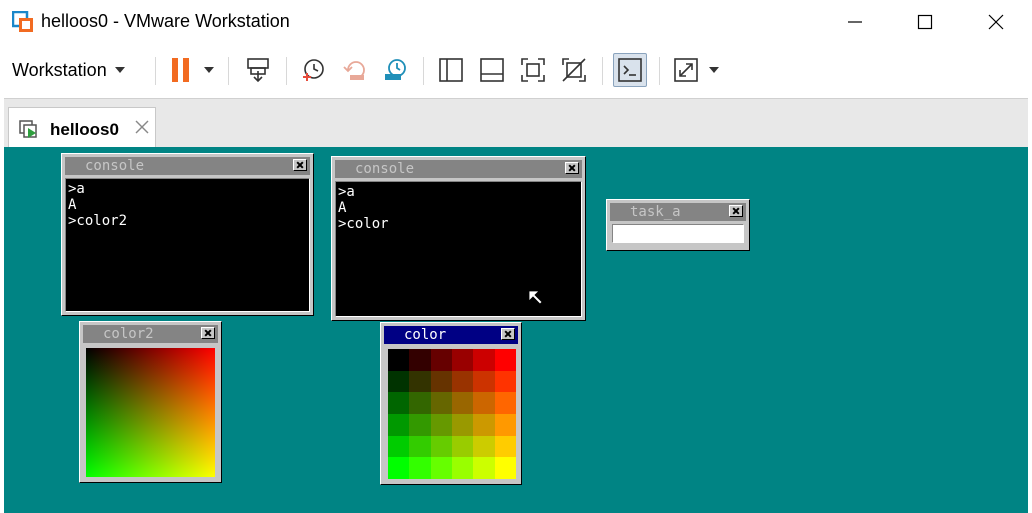  I want to click on stretch-guest-button, so click(686, 70).